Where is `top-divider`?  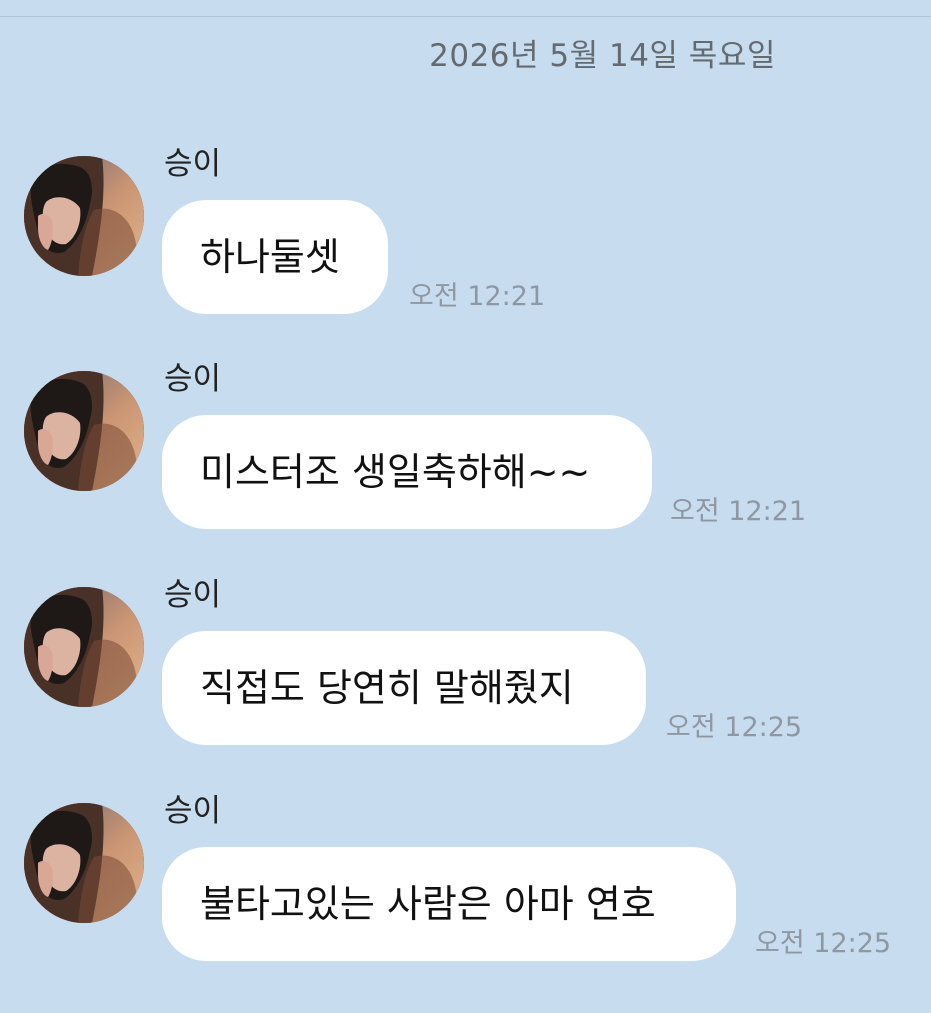 top-divider is located at coordinates (465, 16).